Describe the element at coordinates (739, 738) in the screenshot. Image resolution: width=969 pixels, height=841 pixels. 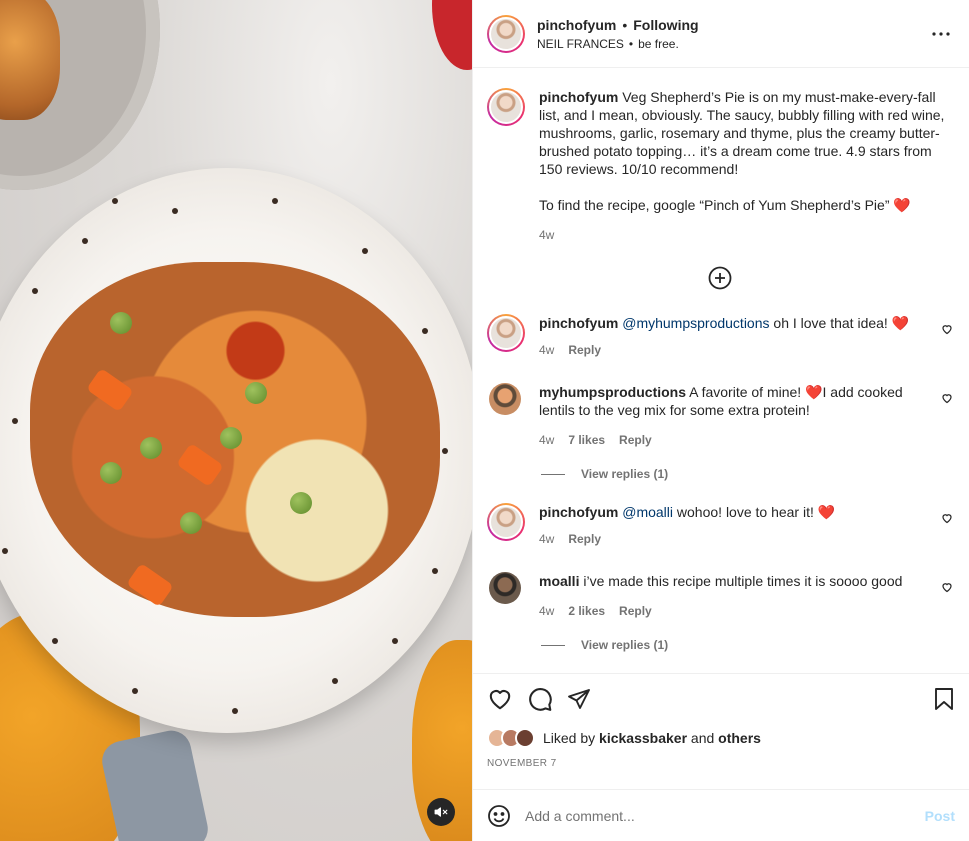
I see `liked-by-others: others` at that location.